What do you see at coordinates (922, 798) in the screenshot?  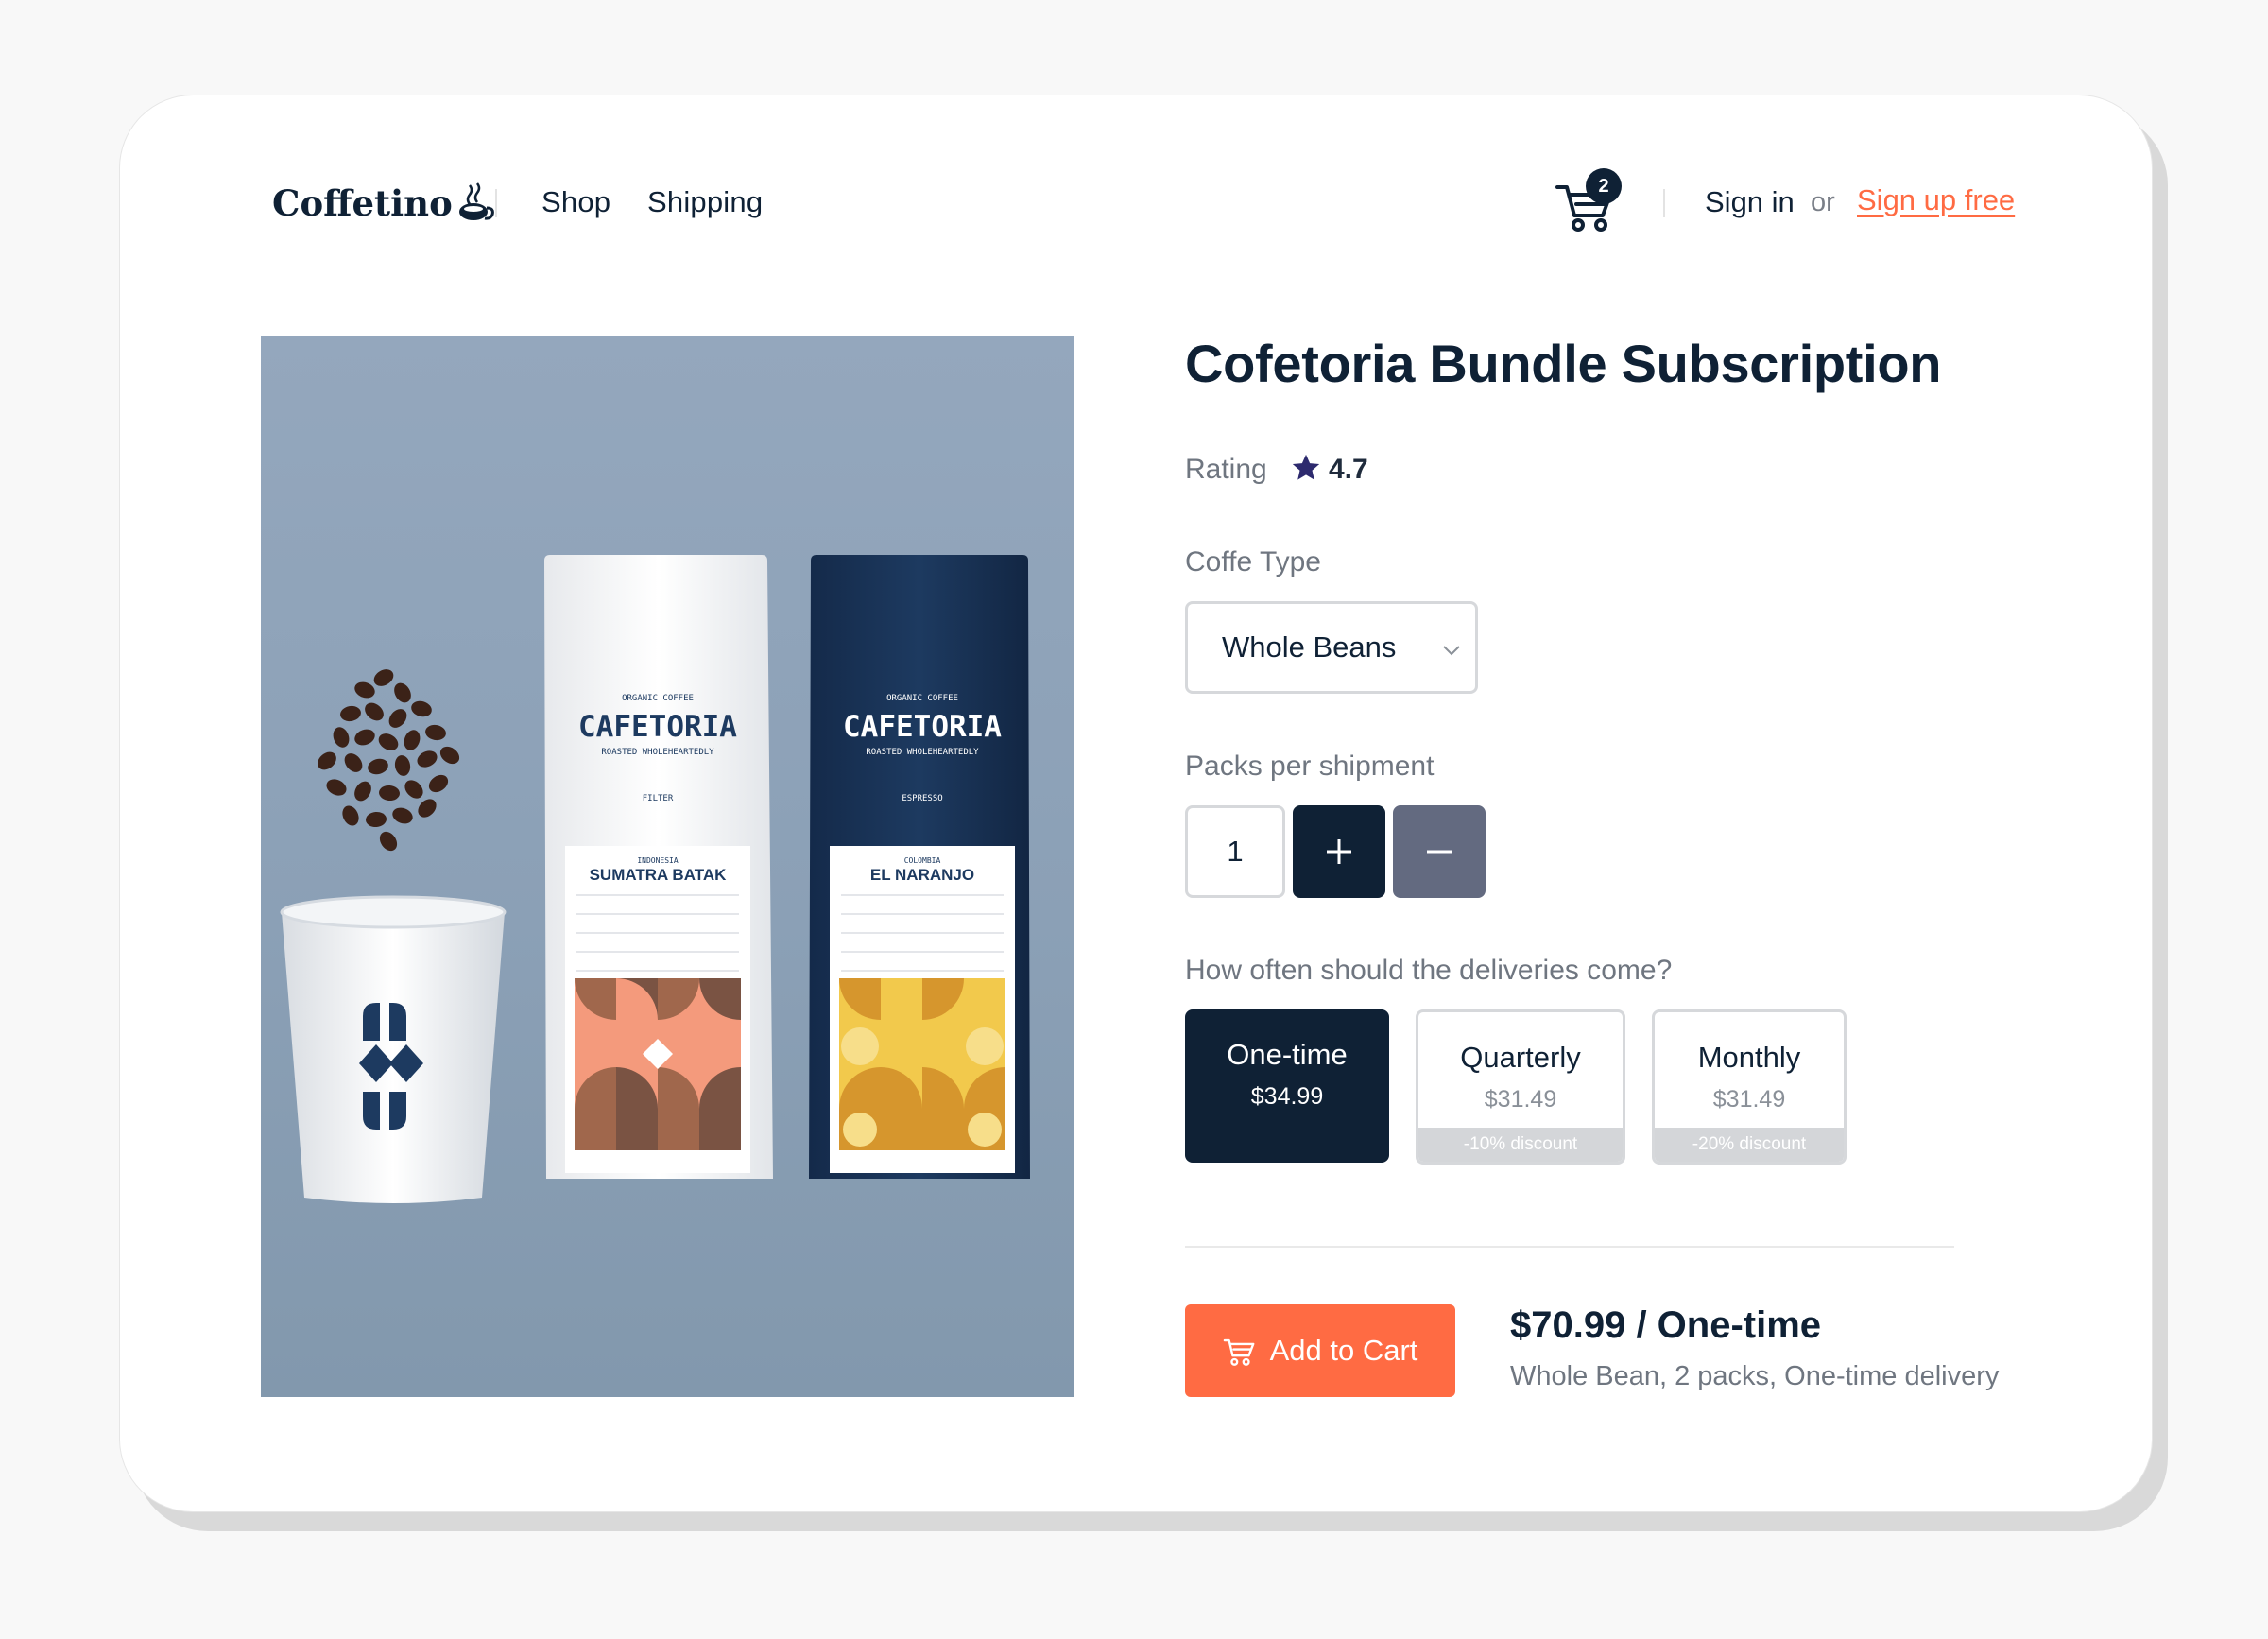 I see `svg-text: ESPRESSO` at bounding box center [922, 798].